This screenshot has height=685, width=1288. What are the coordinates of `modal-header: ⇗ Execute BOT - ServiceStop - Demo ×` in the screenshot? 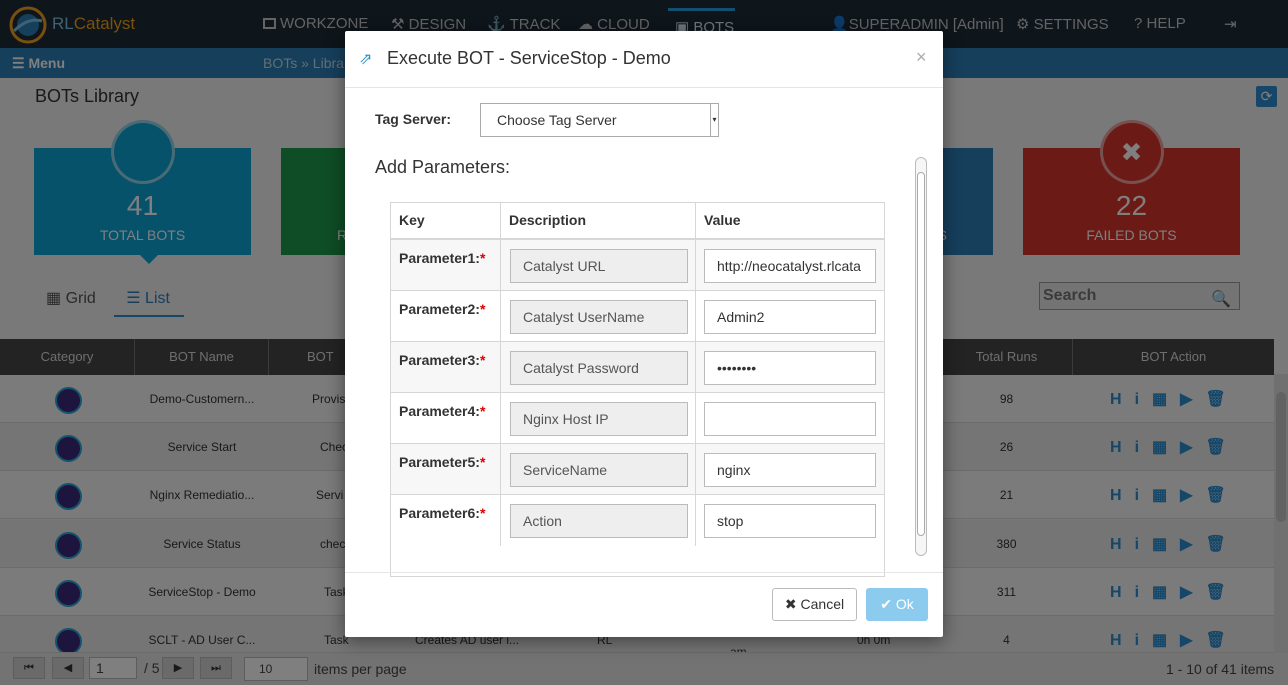 It's located at (644, 59).